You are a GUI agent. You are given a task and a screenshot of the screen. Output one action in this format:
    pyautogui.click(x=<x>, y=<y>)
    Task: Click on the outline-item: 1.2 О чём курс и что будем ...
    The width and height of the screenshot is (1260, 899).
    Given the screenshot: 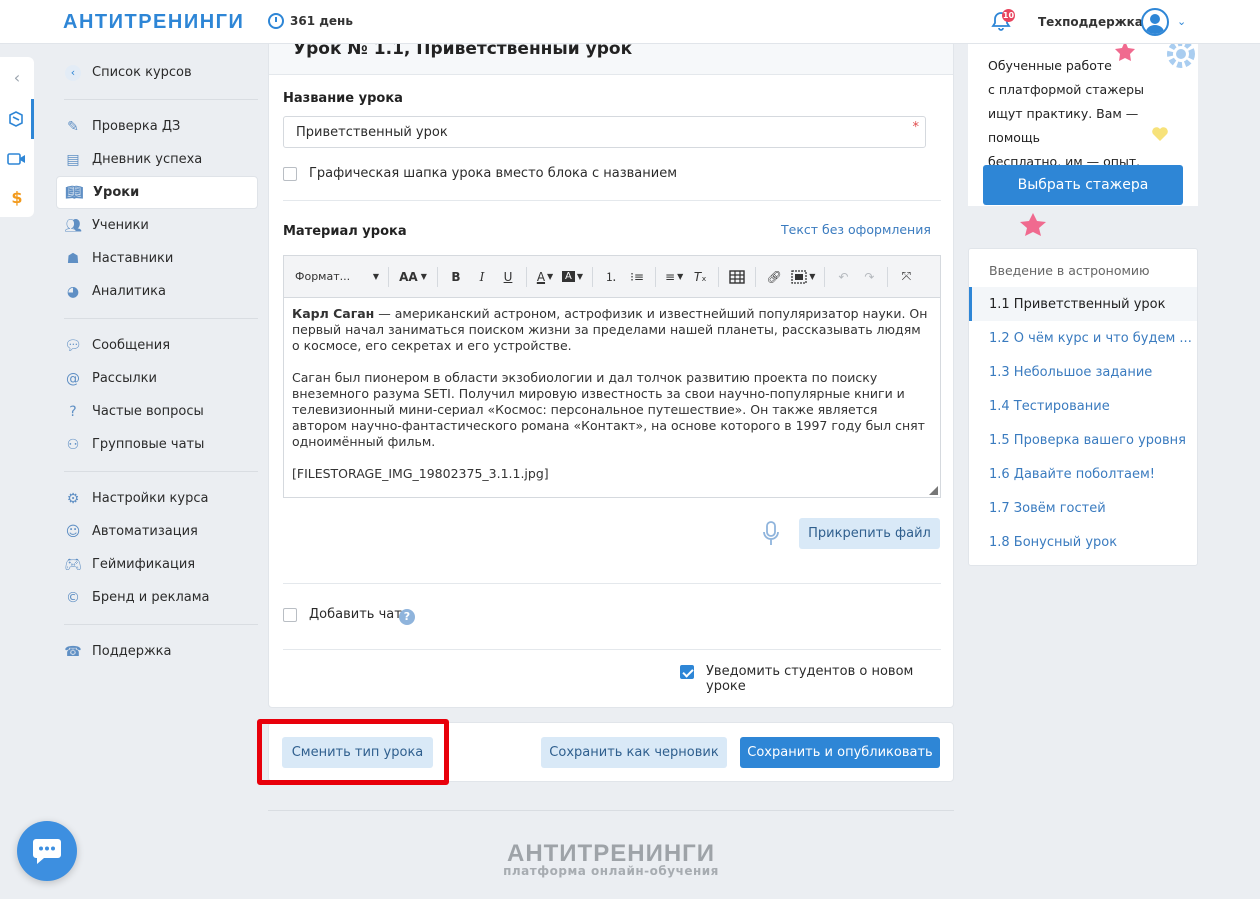 What is the action you would take?
    pyautogui.click(x=1083, y=338)
    